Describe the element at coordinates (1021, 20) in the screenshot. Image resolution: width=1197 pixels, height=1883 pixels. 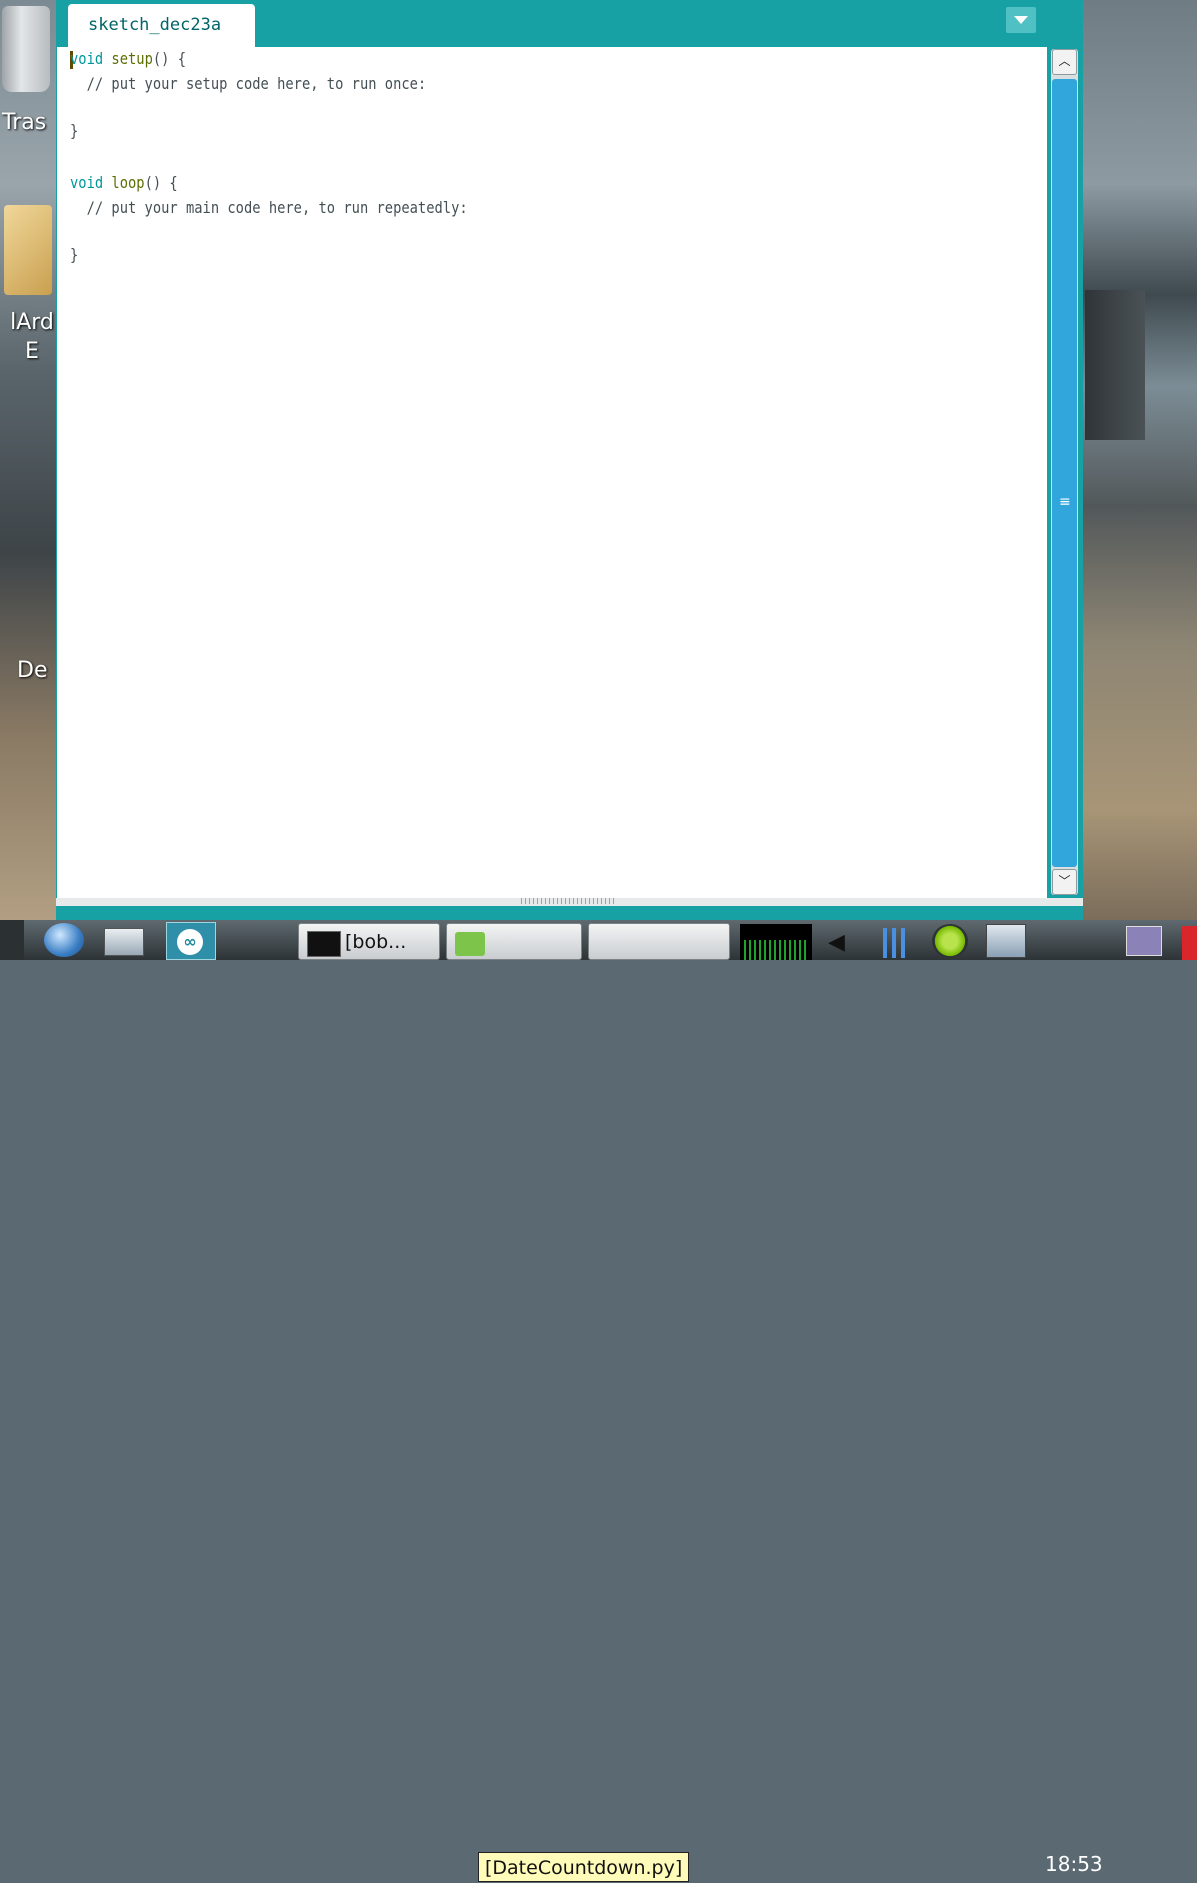
I see `tab-menu-dropdown-icon` at that location.